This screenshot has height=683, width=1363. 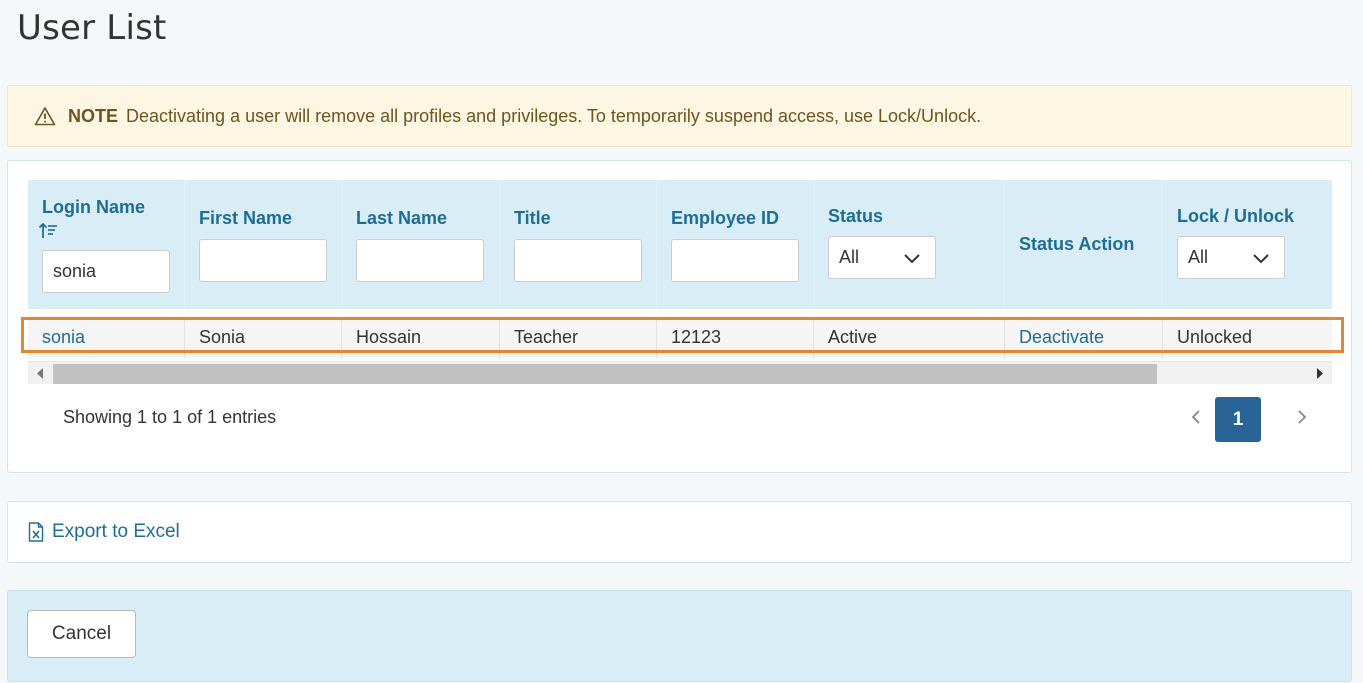 I want to click on excel-file-icon, so click(x=36, y=532).